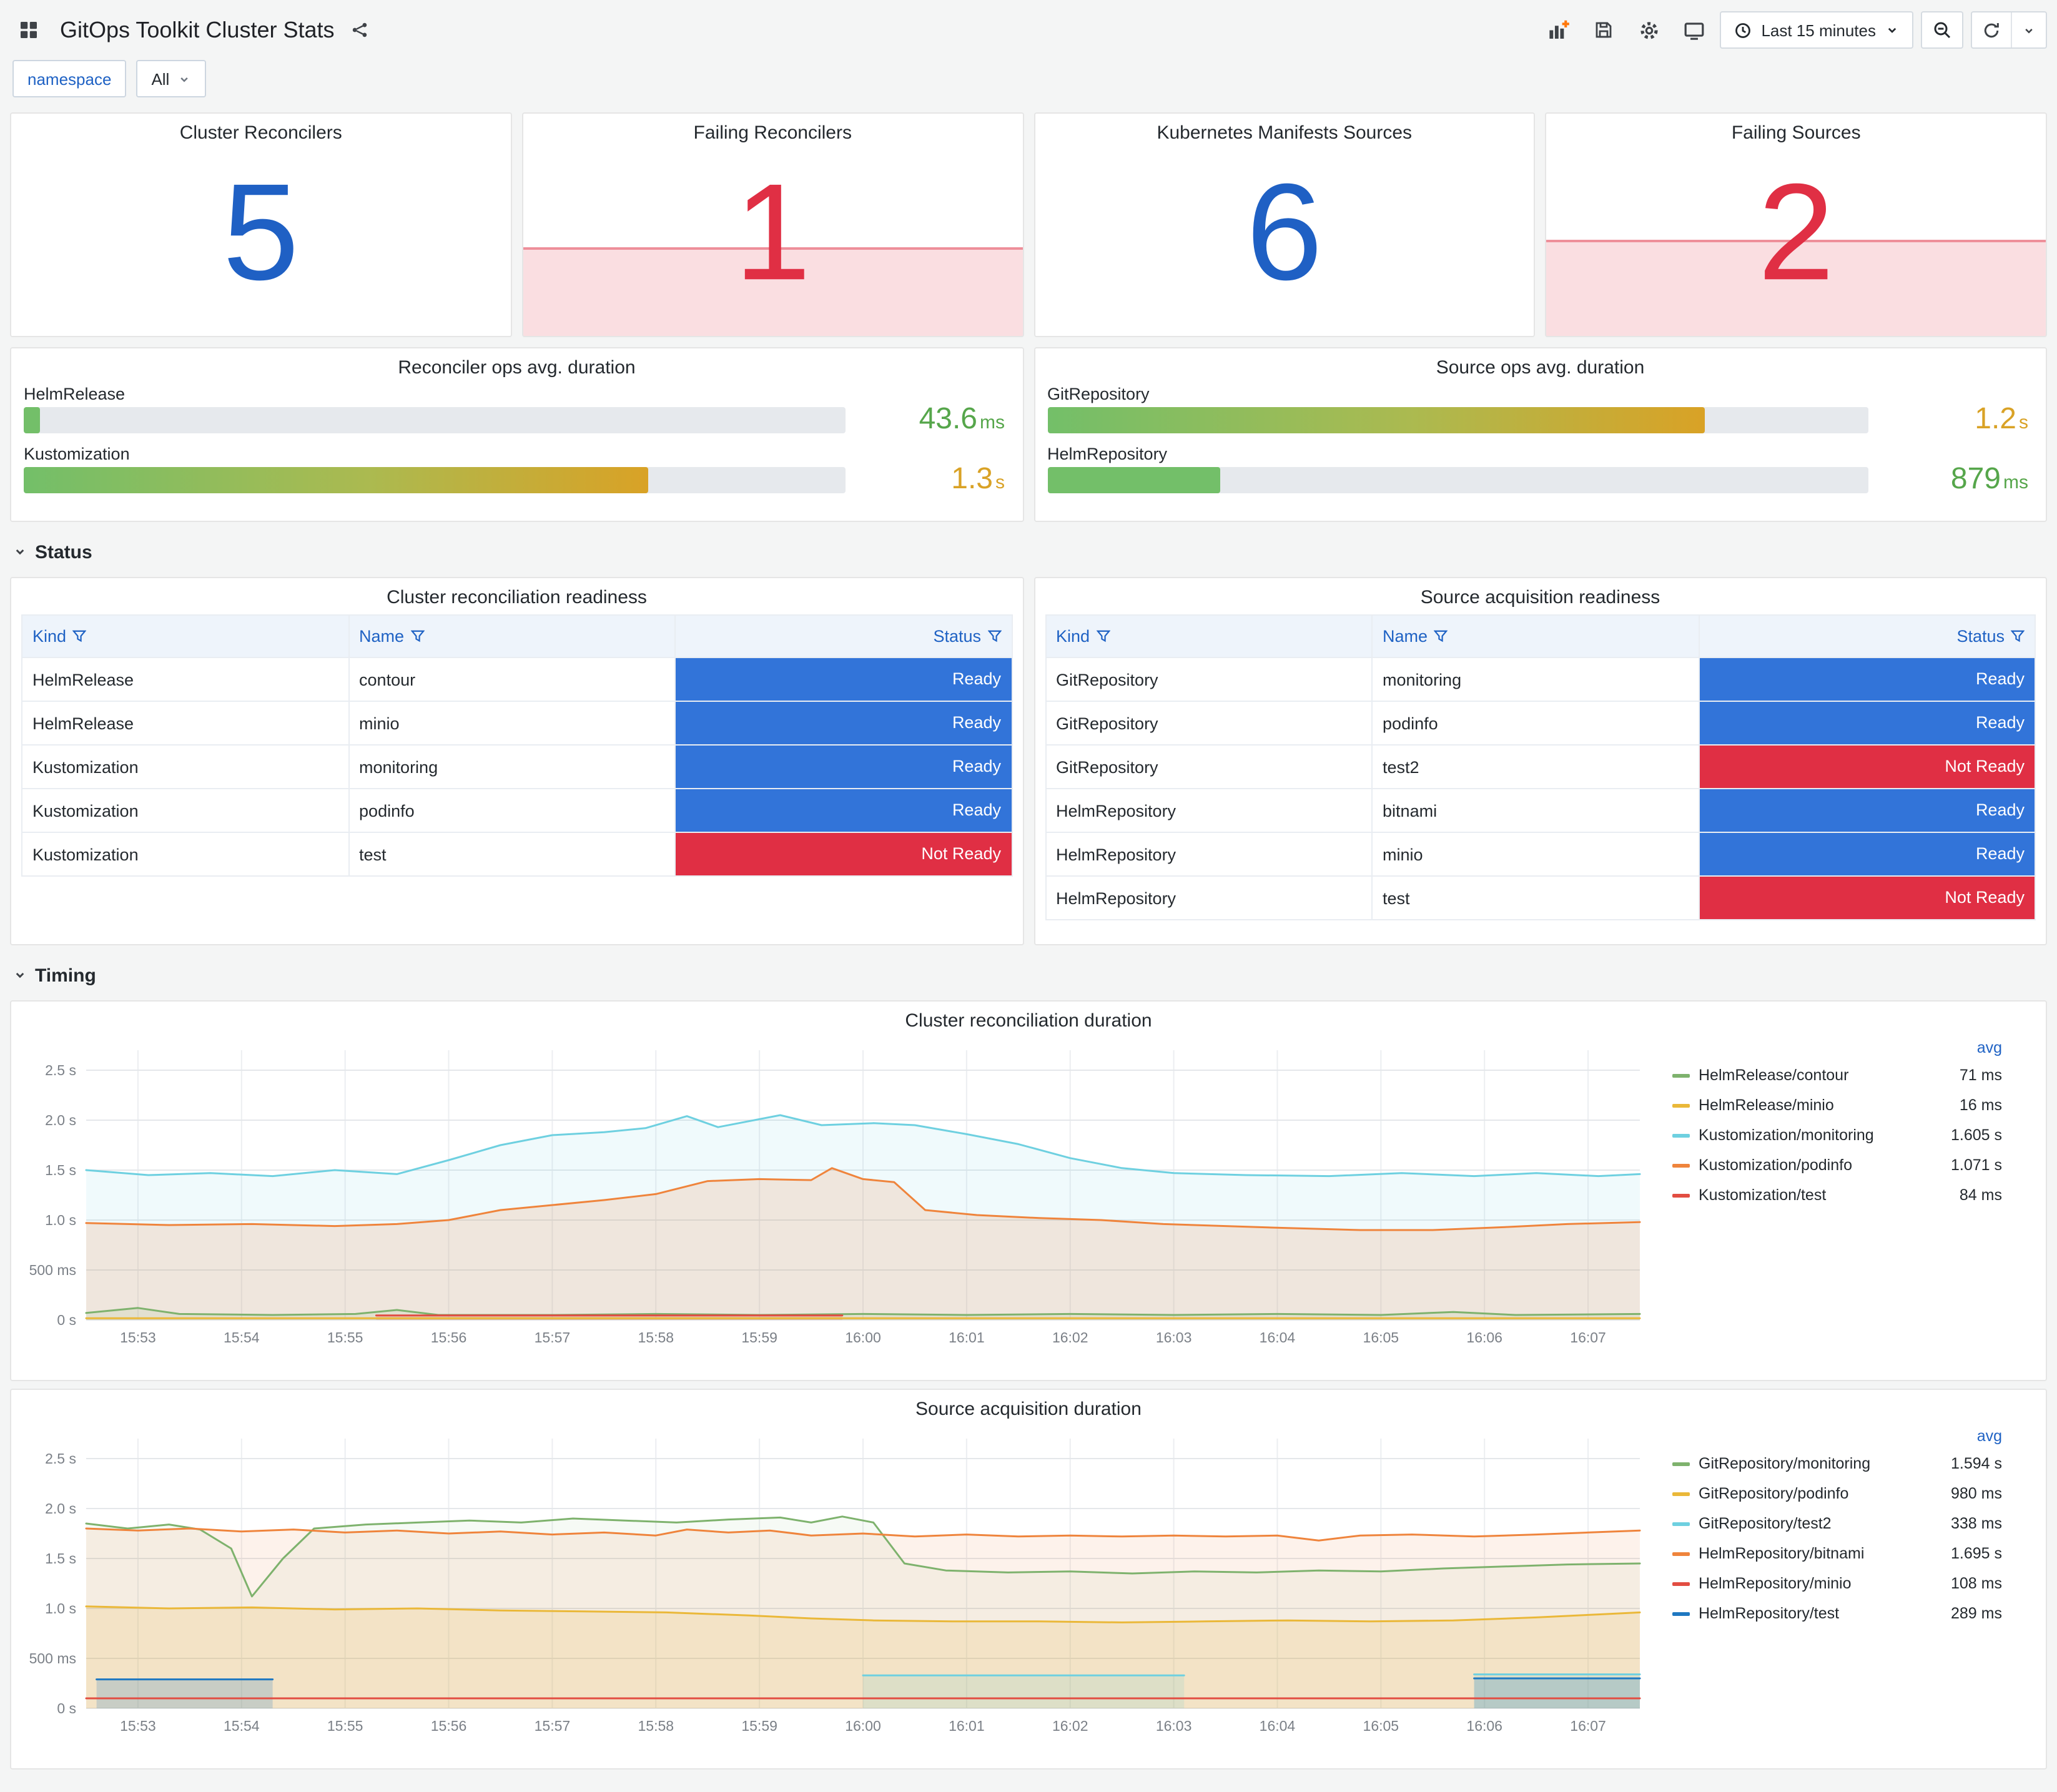 Image resolution: width=2057 pixels, height=1792 pixels. I want to click on cell-kind: HelmRepository, so click(1209, 897).